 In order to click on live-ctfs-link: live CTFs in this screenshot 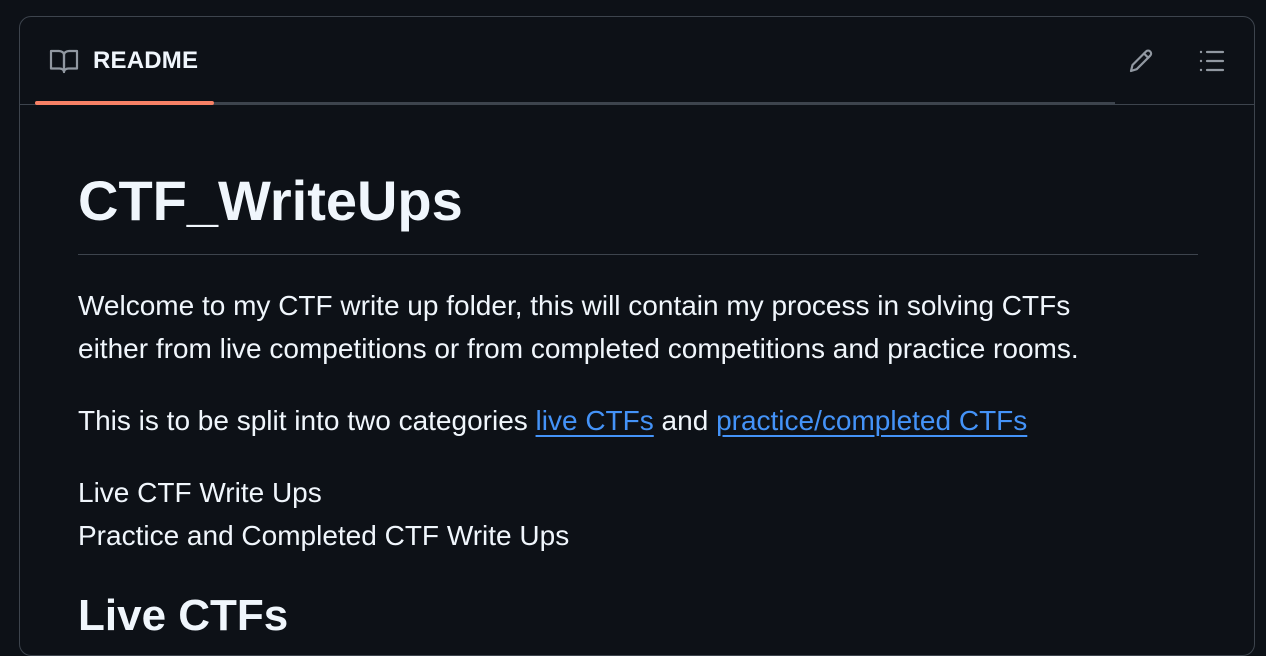, I will do `click(595, 420)`.